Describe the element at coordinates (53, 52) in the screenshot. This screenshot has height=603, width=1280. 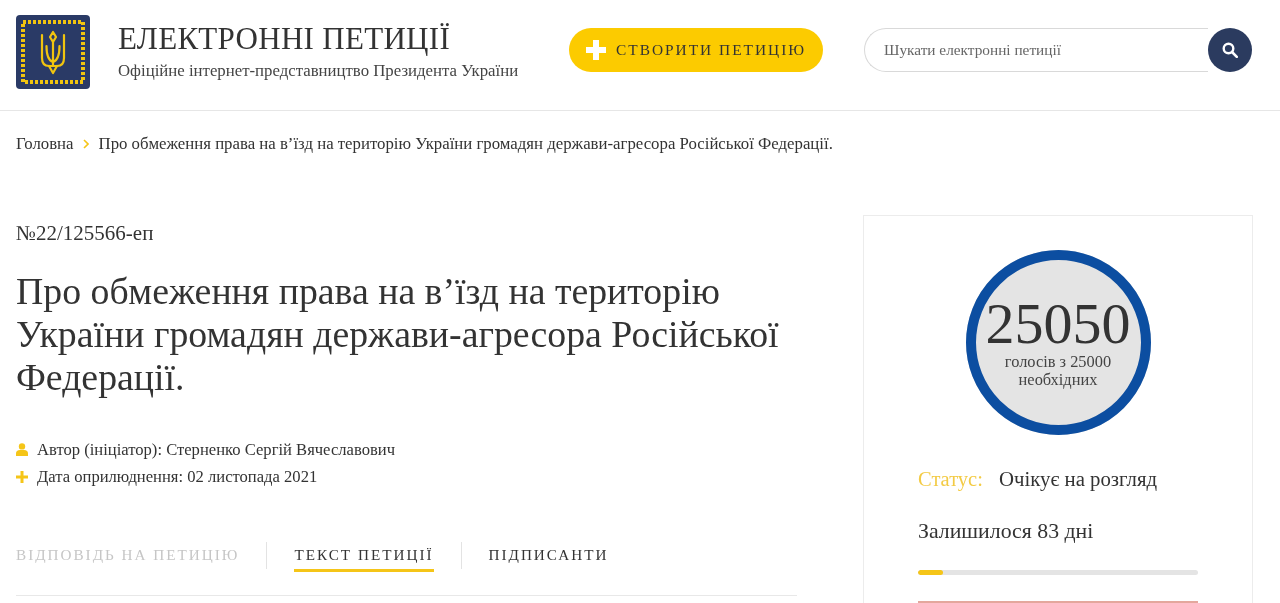
I see `trident-logo` at that location.